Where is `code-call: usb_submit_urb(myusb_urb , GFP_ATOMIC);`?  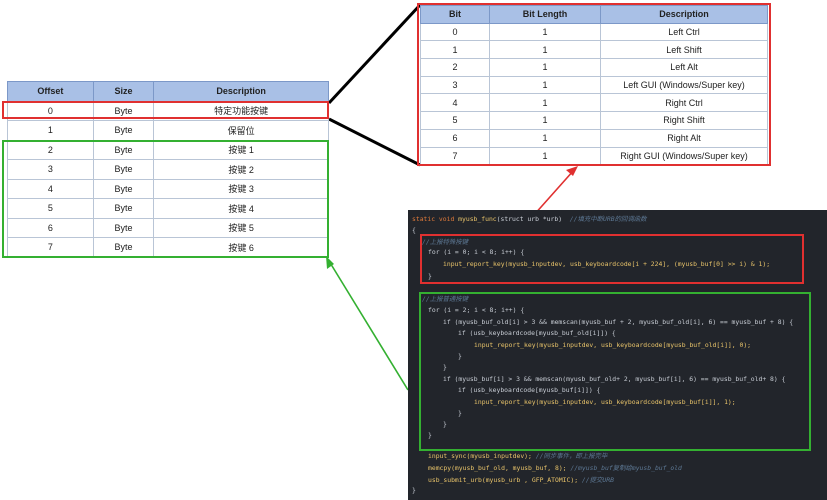 code-call: usb_submit_urb(myusb_urb , GFP_ATOMIC); is located at coordinates (503, 480).